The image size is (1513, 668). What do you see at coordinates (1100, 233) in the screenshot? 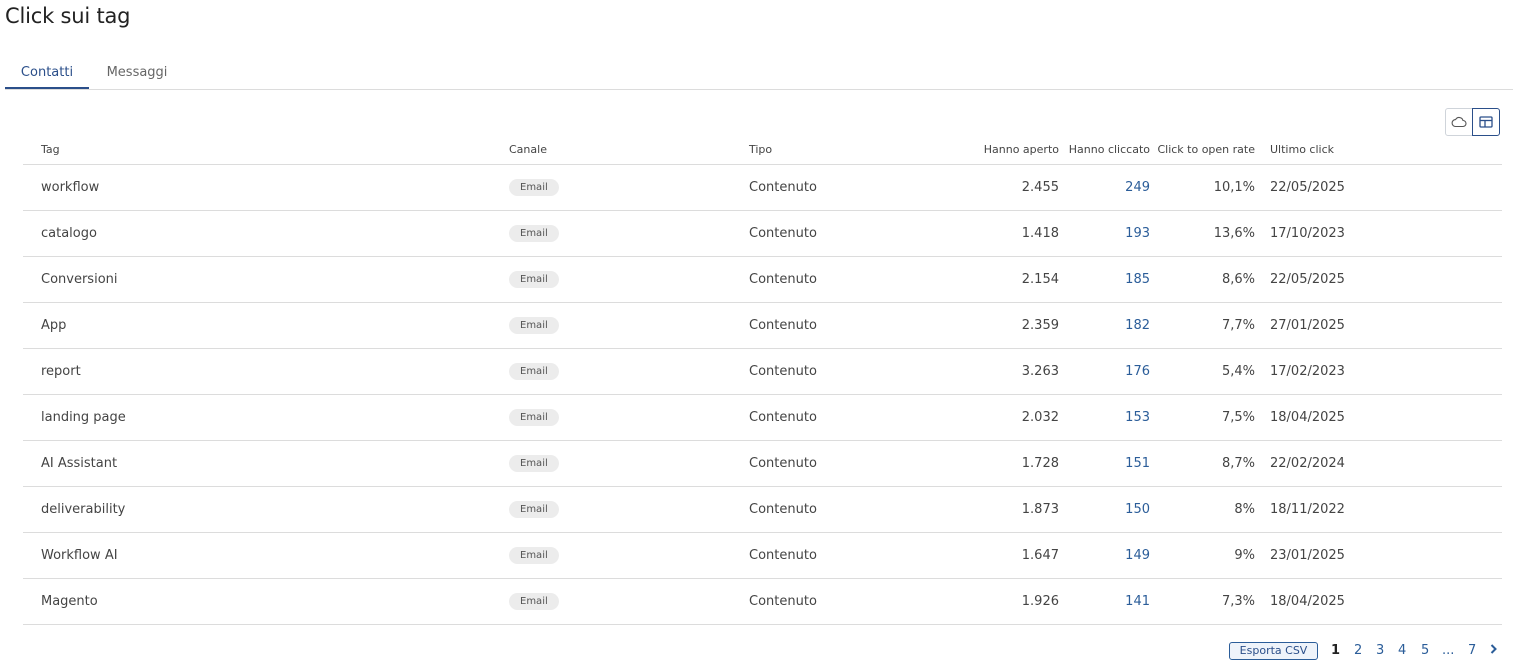
I see `clicked-count-link: 193` at bounding box center [1100, 233].